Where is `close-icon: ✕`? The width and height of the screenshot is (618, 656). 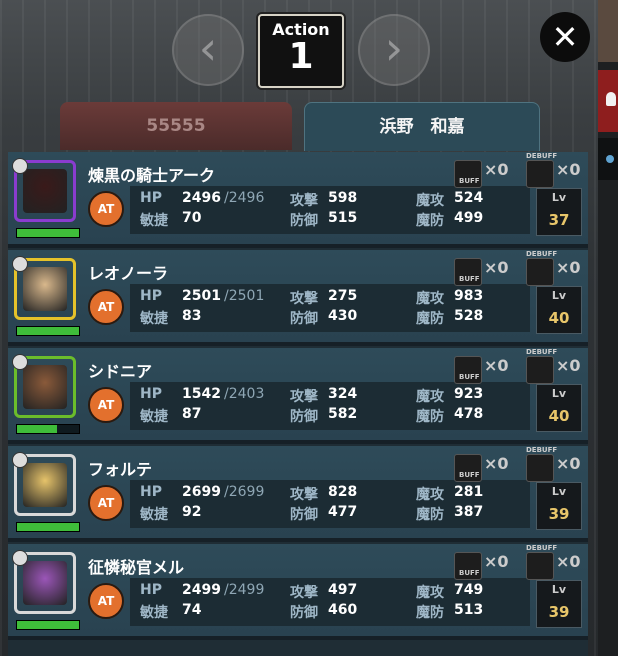
close-icon: ✕ is located at coordinates (565, 37).